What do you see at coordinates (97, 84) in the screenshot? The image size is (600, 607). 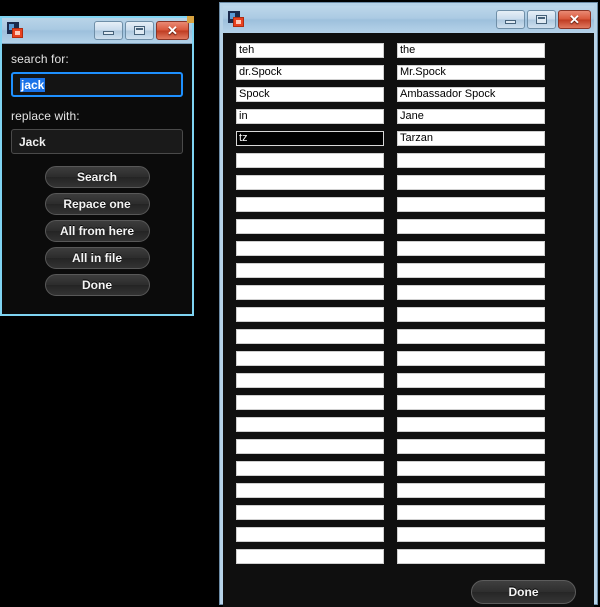 I see `search-for-input: jack` at bounding box center [97, 84].